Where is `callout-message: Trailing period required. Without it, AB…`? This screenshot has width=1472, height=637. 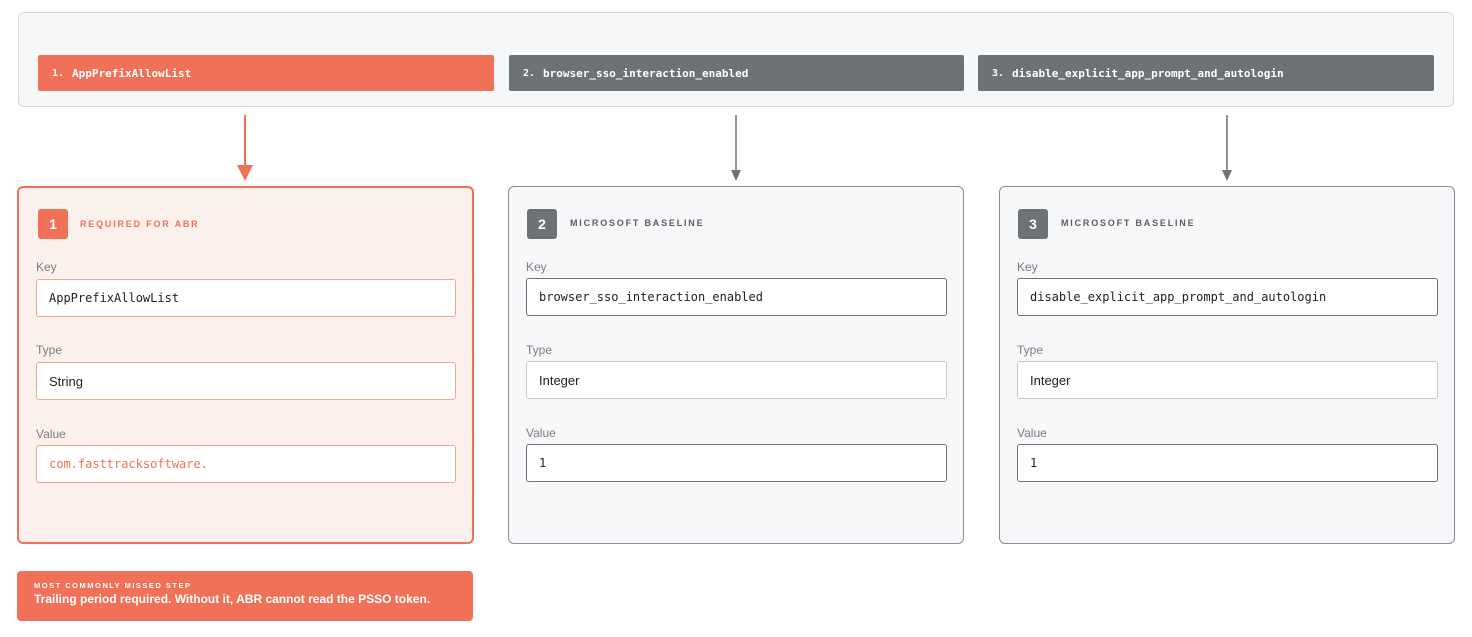
callout-message: Trailing period required. Without it, AB… is located at coordinates (232, 599).